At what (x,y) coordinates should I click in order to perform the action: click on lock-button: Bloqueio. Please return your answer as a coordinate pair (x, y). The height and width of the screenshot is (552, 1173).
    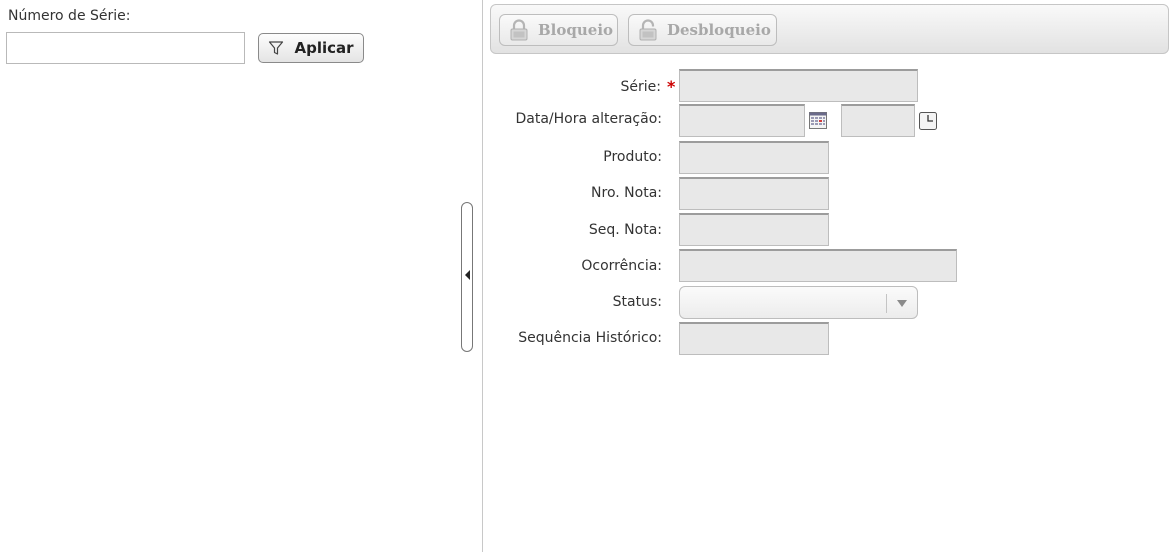
    Looking at the image, I should click on (558, 30).